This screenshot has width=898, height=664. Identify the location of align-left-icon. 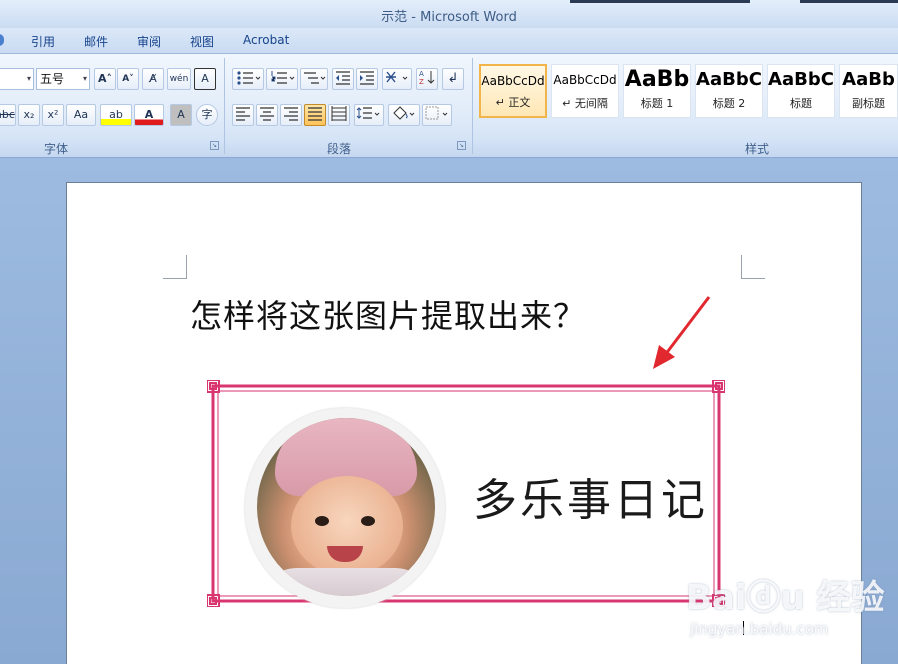
(243, 114).